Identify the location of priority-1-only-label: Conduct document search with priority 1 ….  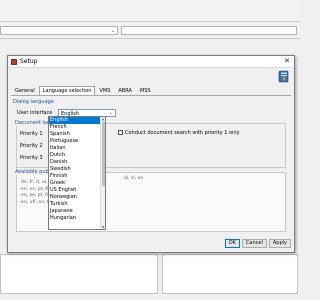
(182, 133).